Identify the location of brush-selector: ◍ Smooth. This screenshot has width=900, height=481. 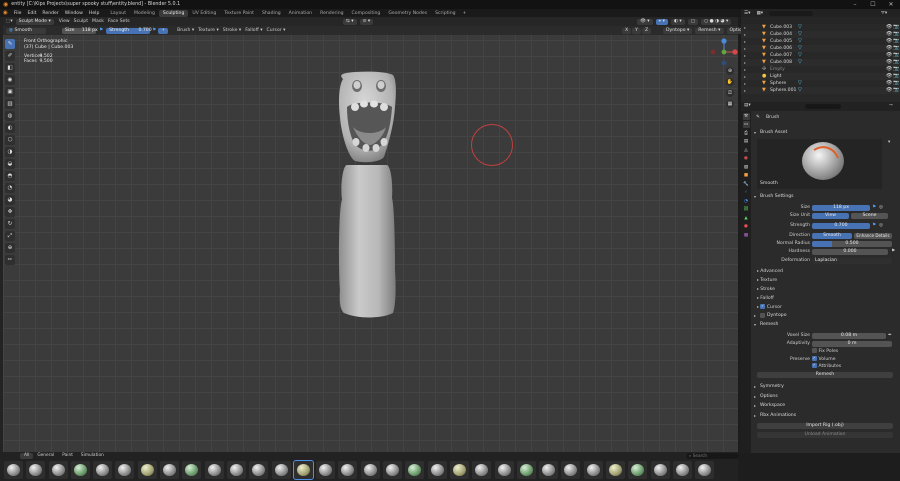
(26, 30).